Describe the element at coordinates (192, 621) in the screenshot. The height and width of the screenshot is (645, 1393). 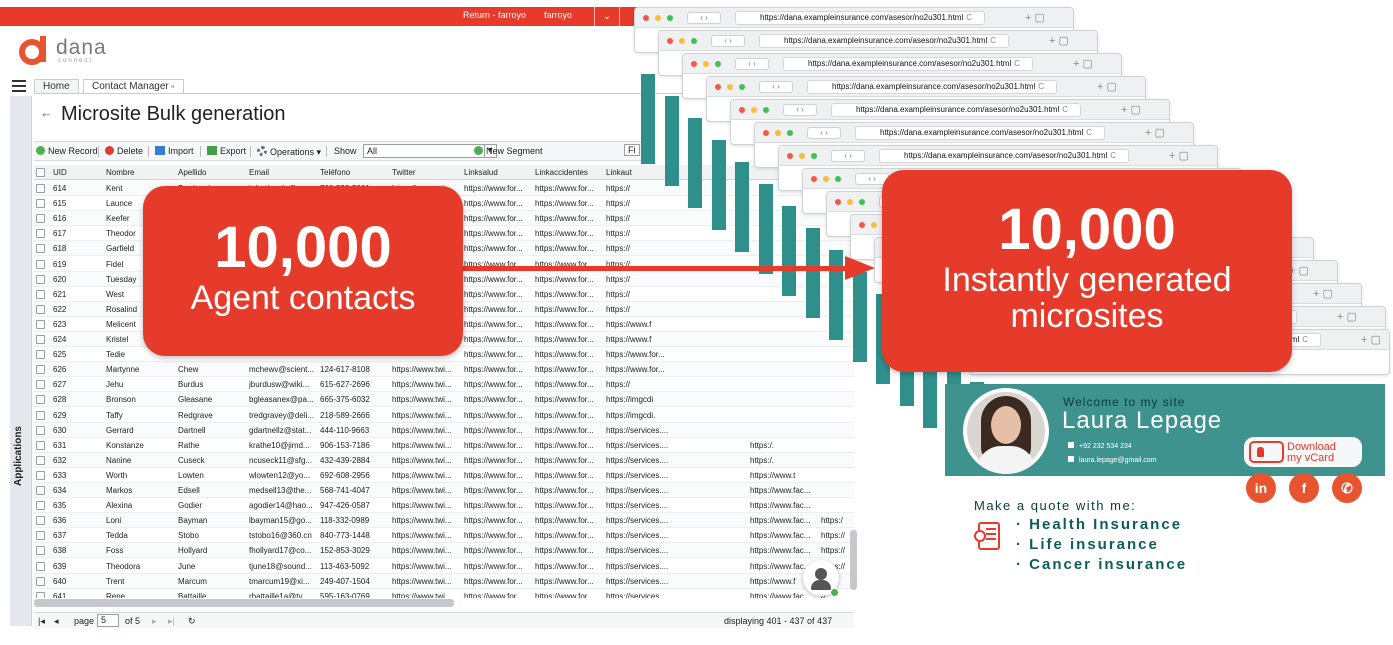
I see `refresh-icon: ↻` at that location.